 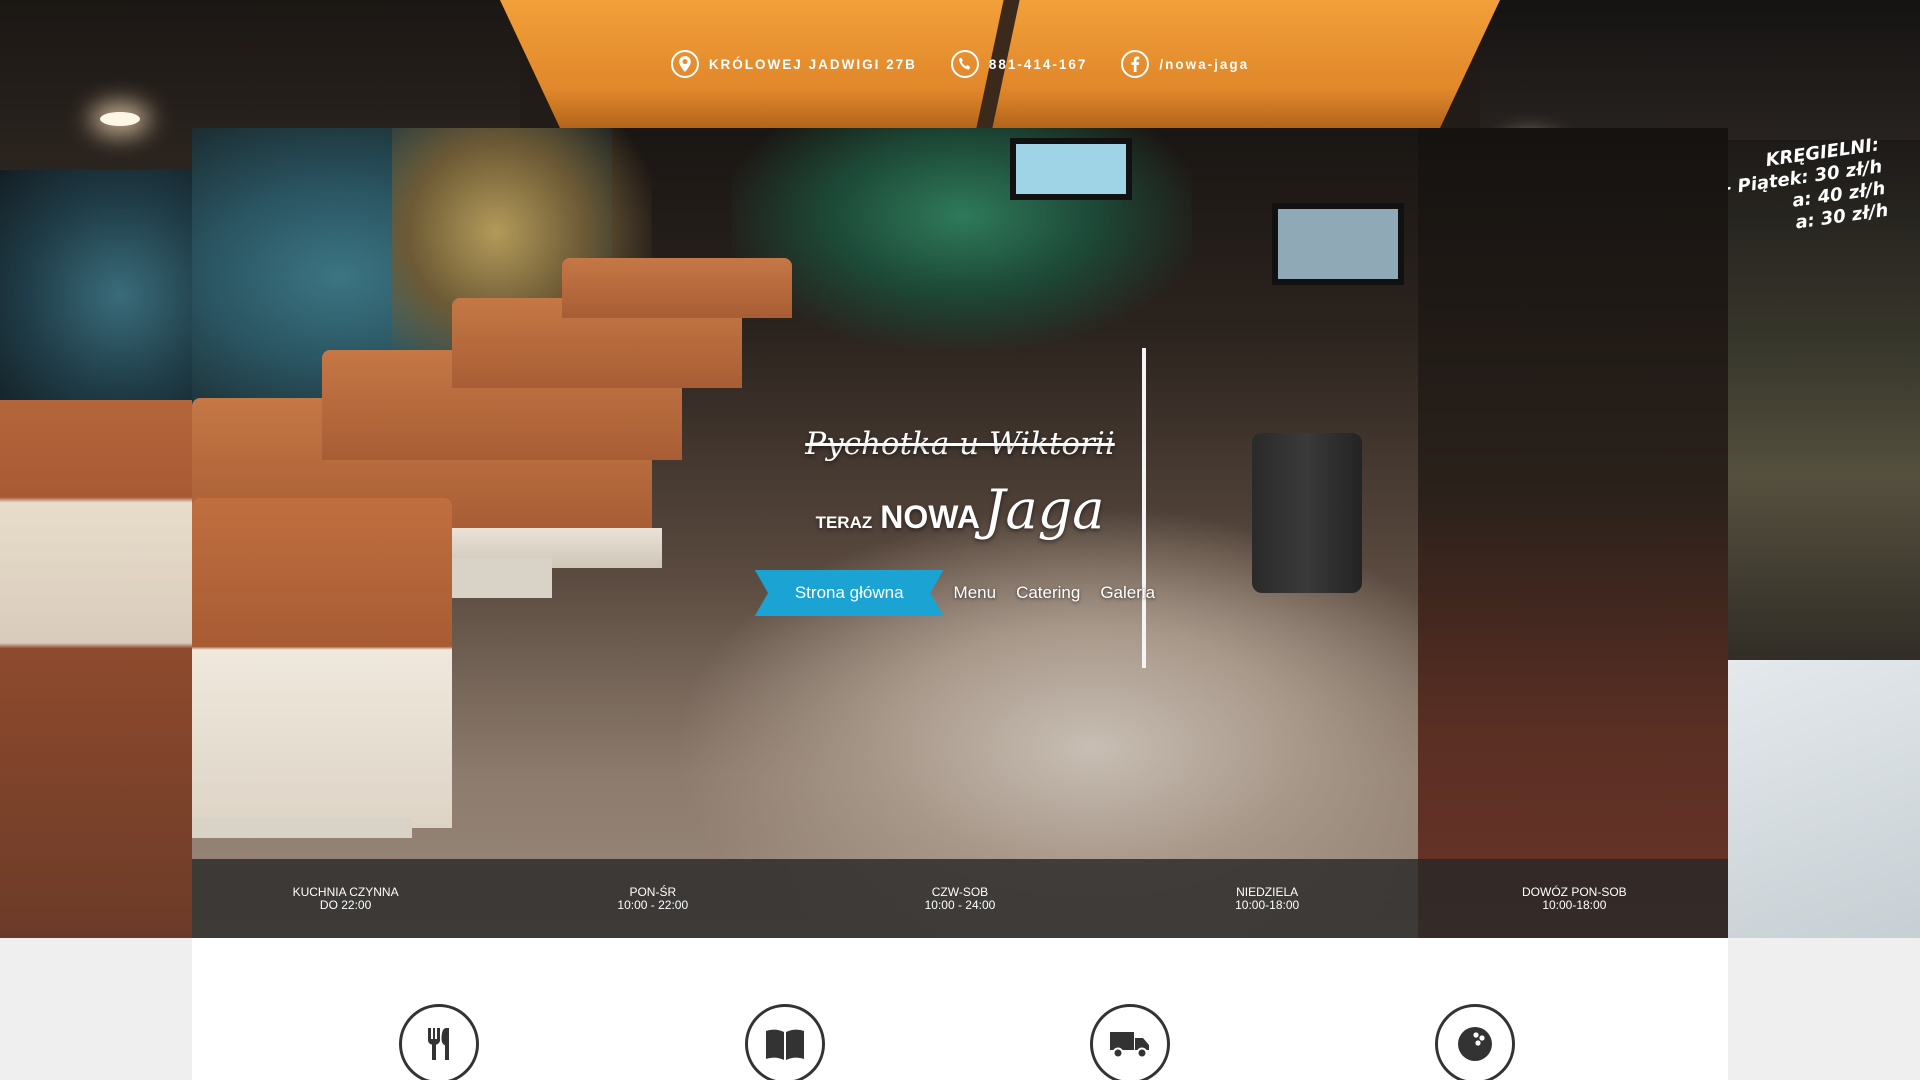 I want to click on hours-title: PON-ŚR, so click(x=653, y=891).